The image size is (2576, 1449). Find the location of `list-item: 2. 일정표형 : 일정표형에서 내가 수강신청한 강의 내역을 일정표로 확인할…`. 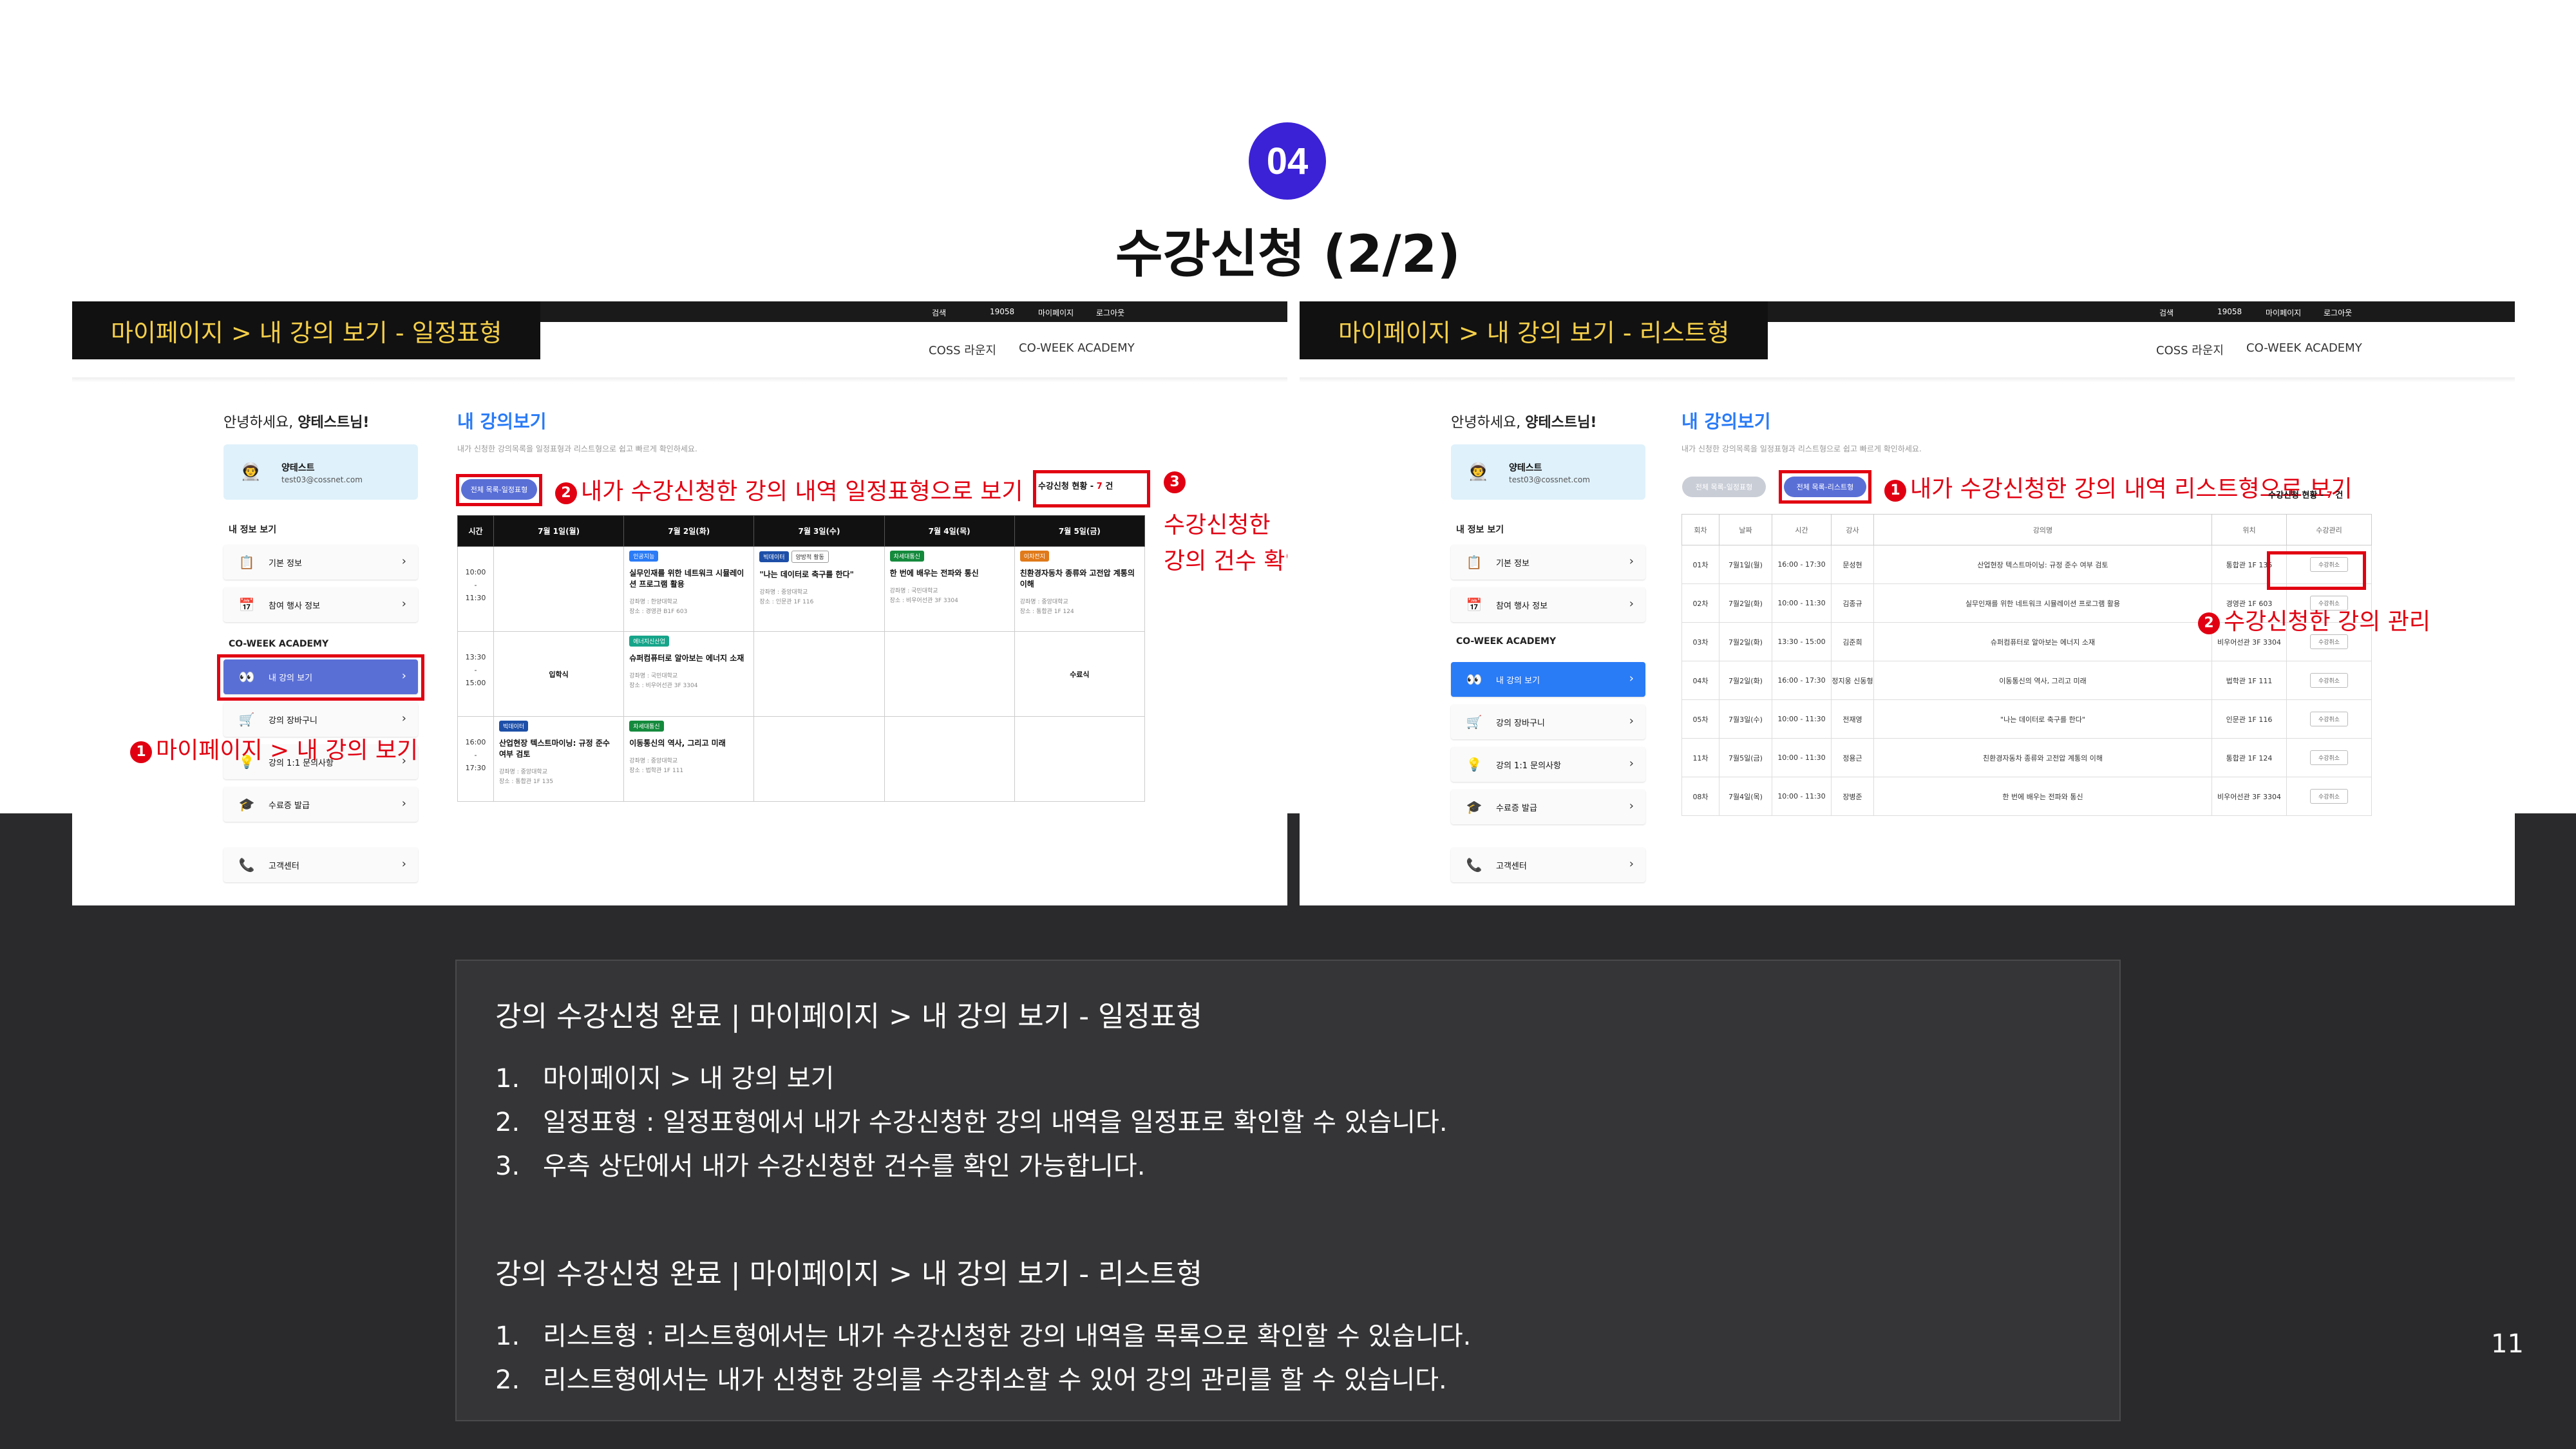

list-item: 2. 일정표형 : 일정표형에서 내가 수강신청한 강의 내역을 일정표로 확인할… is located at coordinates (972, 1123).